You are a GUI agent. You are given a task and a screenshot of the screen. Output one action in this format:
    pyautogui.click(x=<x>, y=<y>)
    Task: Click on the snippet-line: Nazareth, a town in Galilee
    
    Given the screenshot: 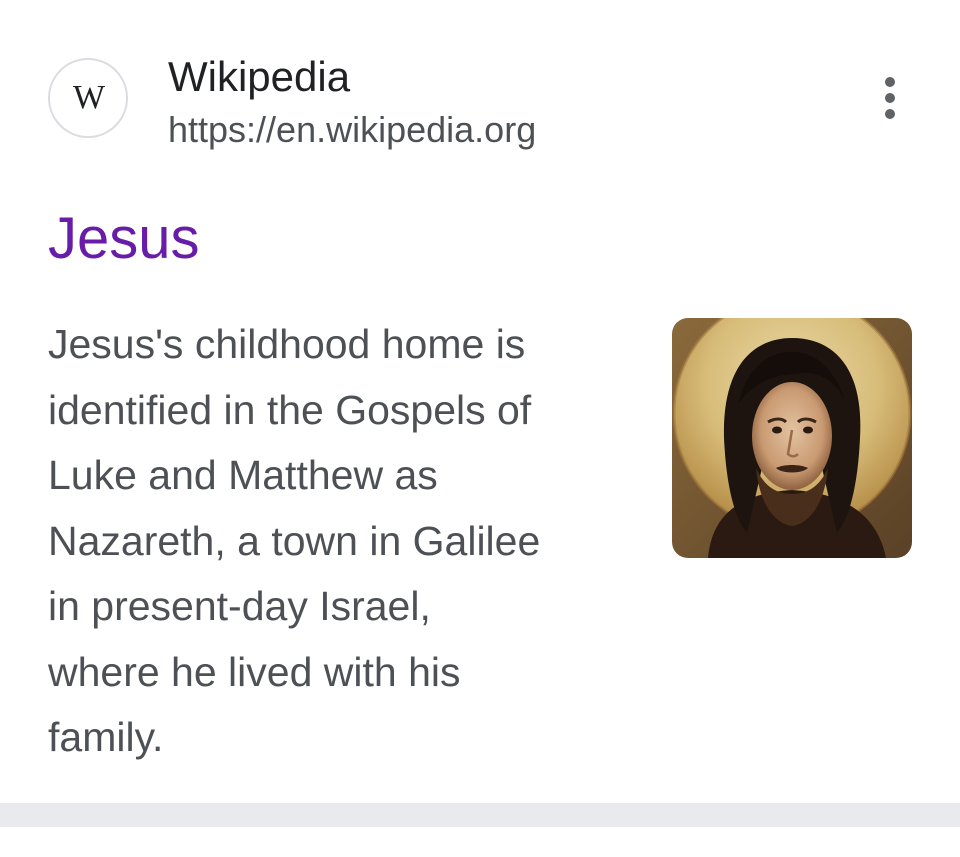 What is the action you would take?
    pyautogui.click(x=294, y=540)
    